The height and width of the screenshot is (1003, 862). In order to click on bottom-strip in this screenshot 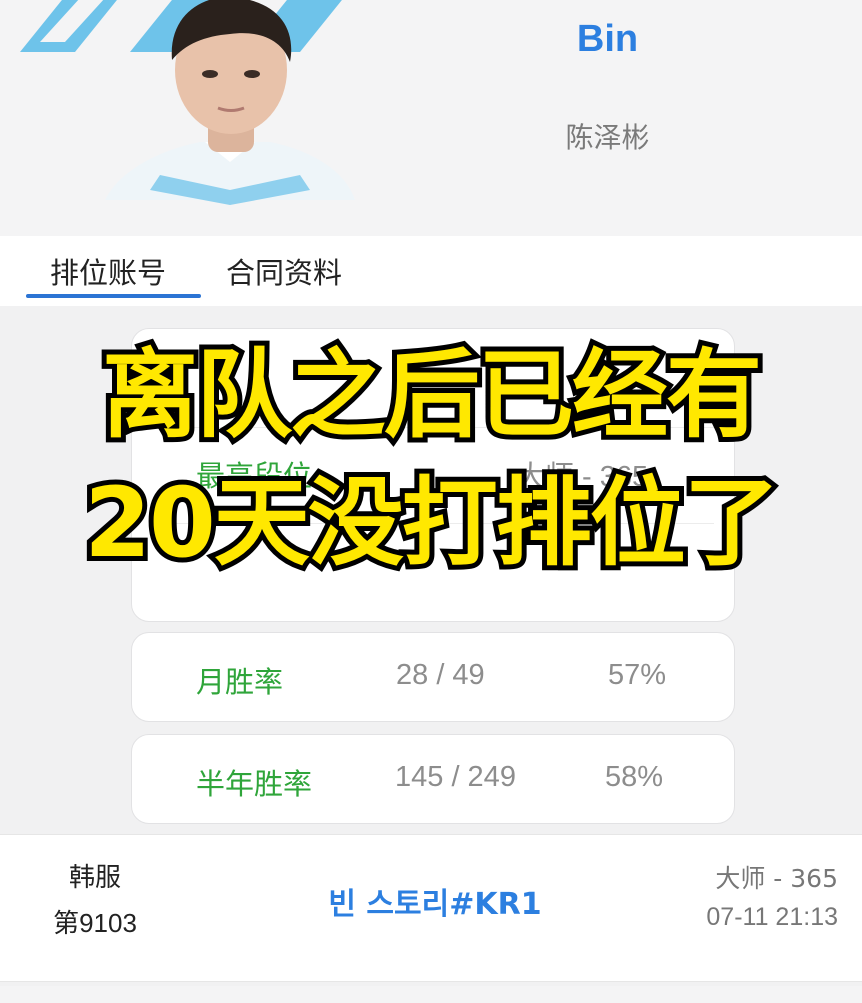, I will do `click(431, 994)`.